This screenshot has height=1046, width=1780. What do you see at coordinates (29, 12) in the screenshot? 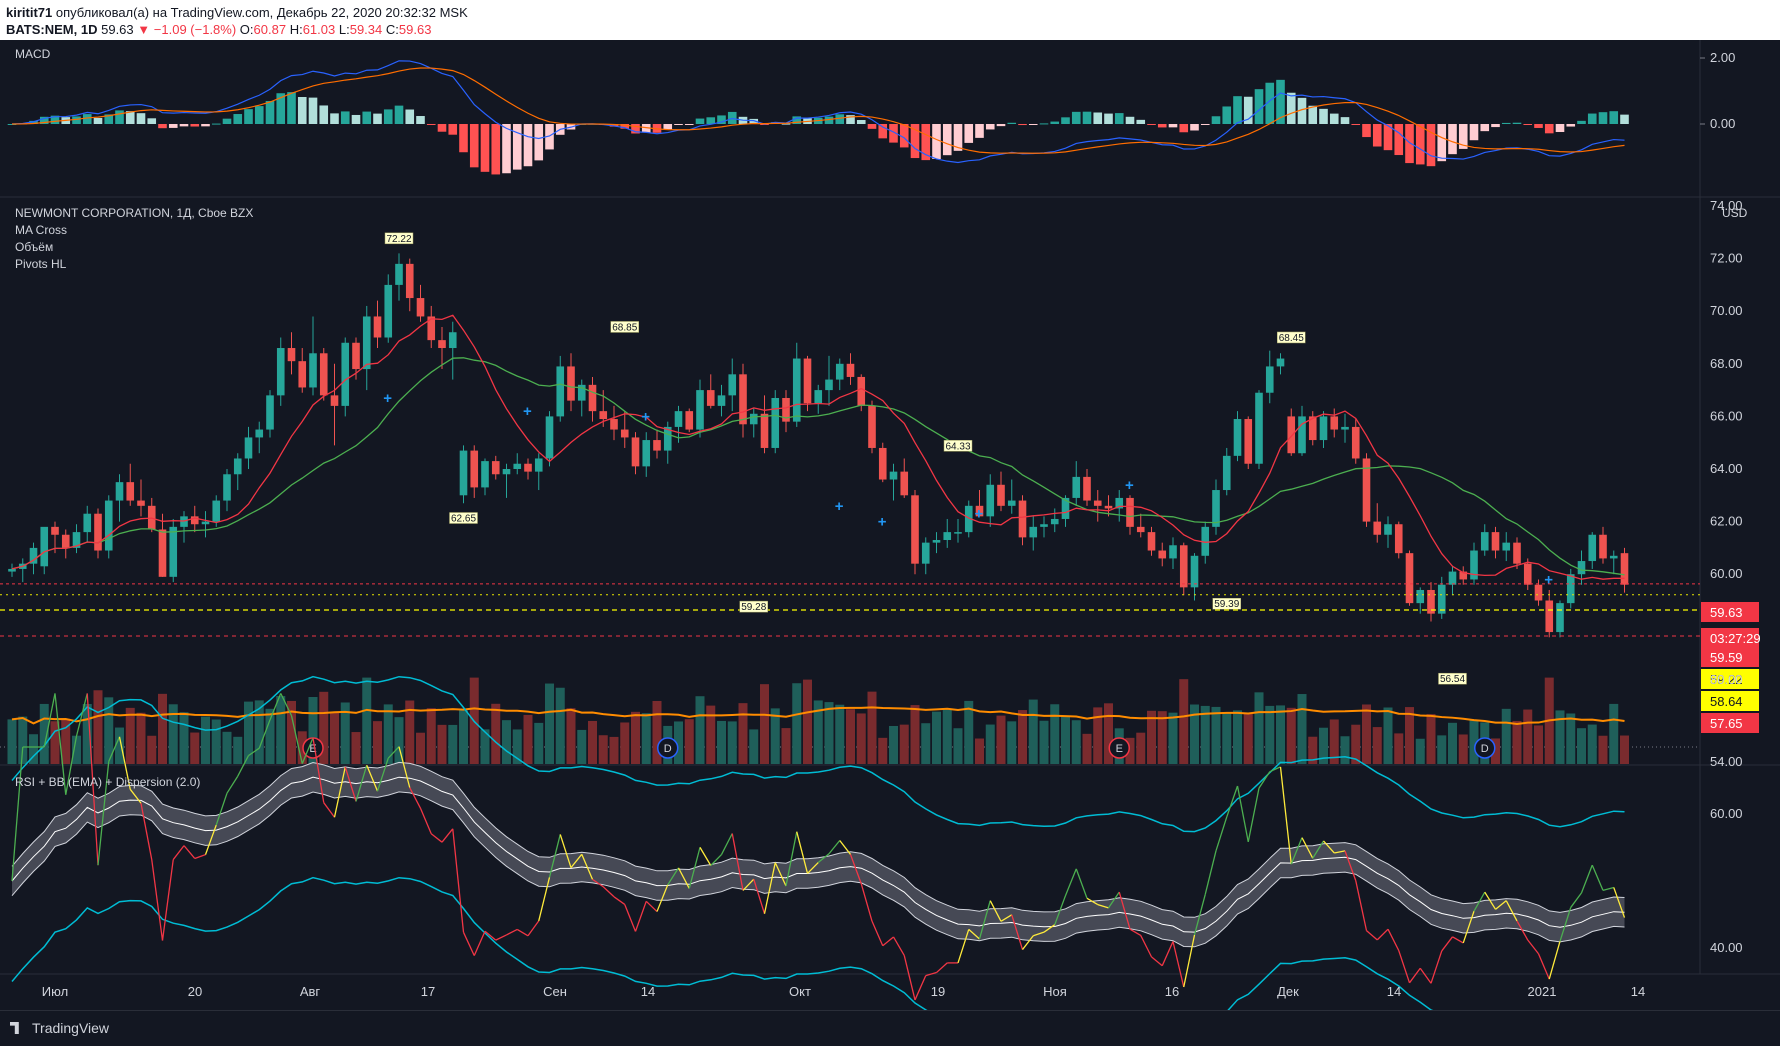
I see `publisher-user: kiritit71` at bounding box center [29, 12].